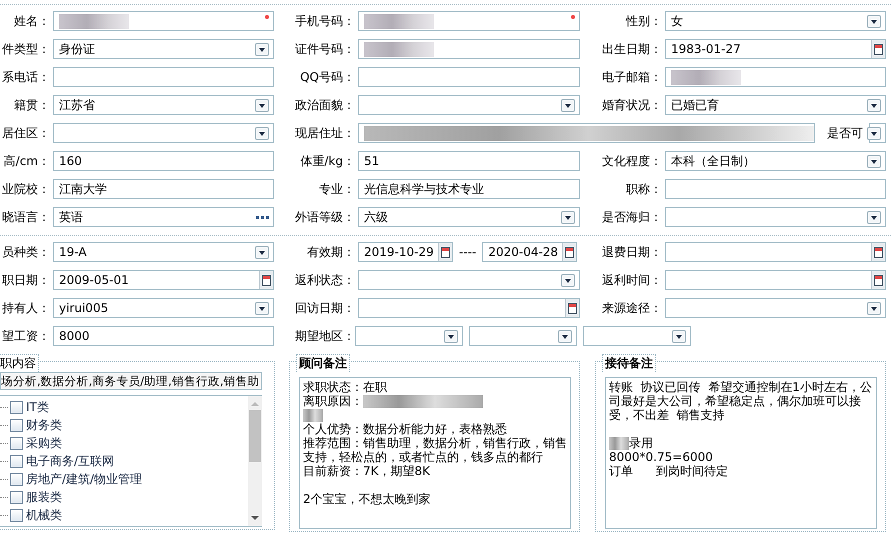 The width and height of the screenshot is (891, 533). What do you see at coordinates (163, 336) in the screenshot?
I see `text-field: 8000` at bounding box center [163, 336].